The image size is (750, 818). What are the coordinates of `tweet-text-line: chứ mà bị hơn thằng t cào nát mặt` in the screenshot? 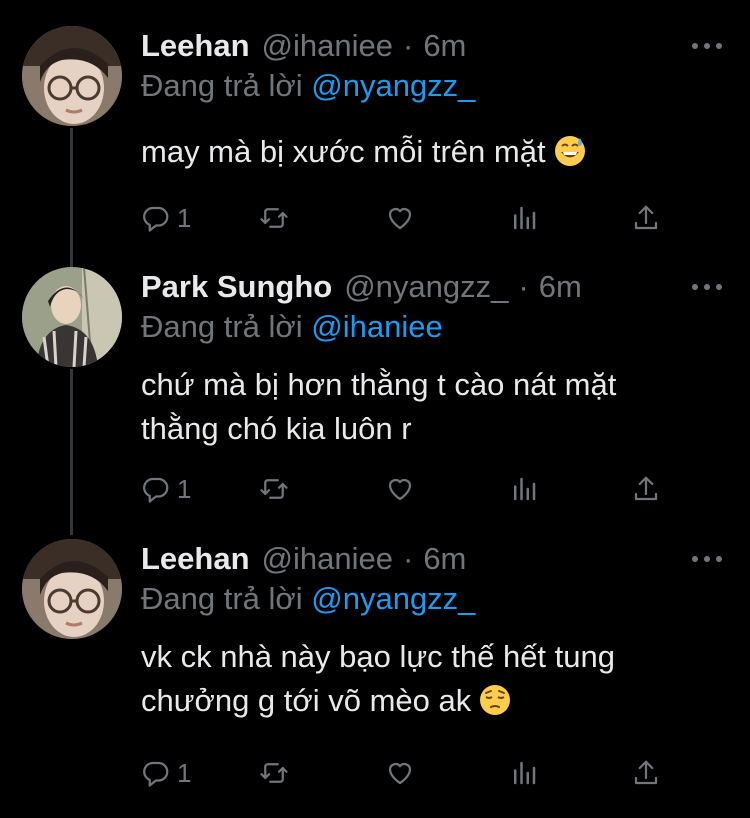 It's located at (379, 384).